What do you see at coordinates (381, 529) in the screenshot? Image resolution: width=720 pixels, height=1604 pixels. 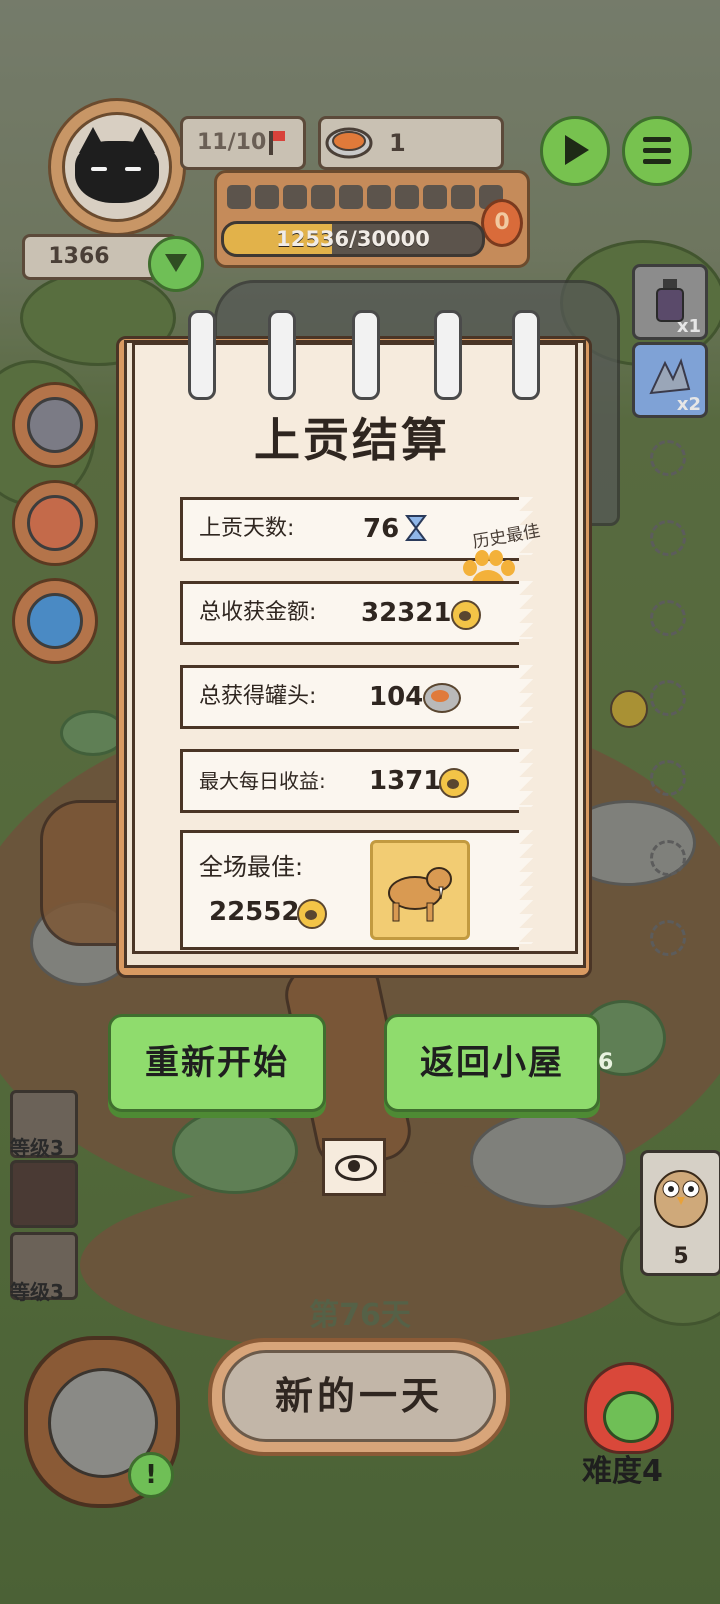 I see `stat-value: 76` at bounding box center [381, 529].